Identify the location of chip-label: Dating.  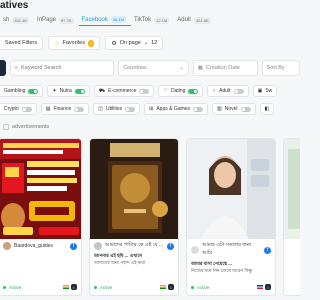
(178, 91).